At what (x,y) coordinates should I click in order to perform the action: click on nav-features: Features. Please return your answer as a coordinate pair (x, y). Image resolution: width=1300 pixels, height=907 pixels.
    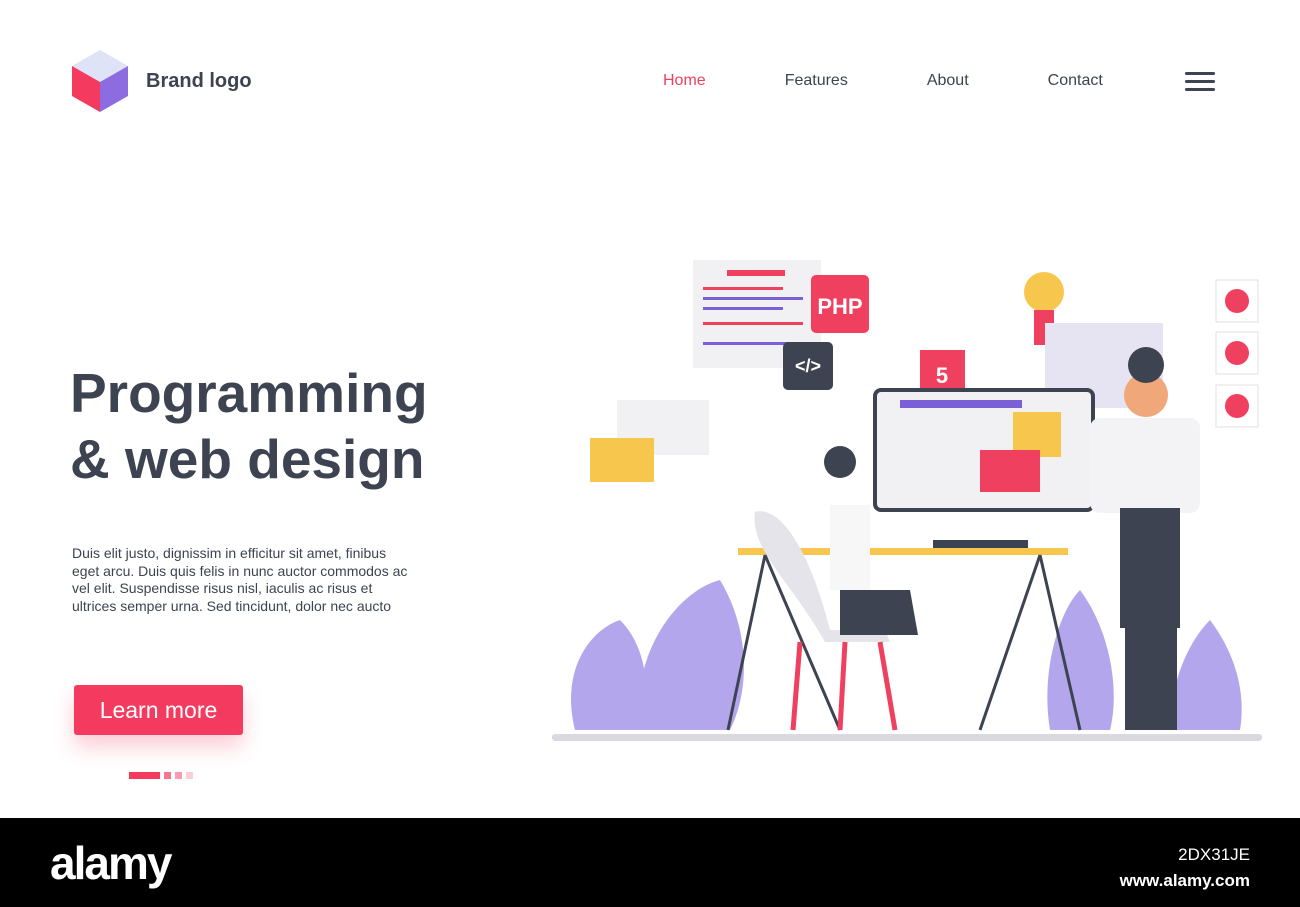
    Looking at the image, I should click on (816, 81).